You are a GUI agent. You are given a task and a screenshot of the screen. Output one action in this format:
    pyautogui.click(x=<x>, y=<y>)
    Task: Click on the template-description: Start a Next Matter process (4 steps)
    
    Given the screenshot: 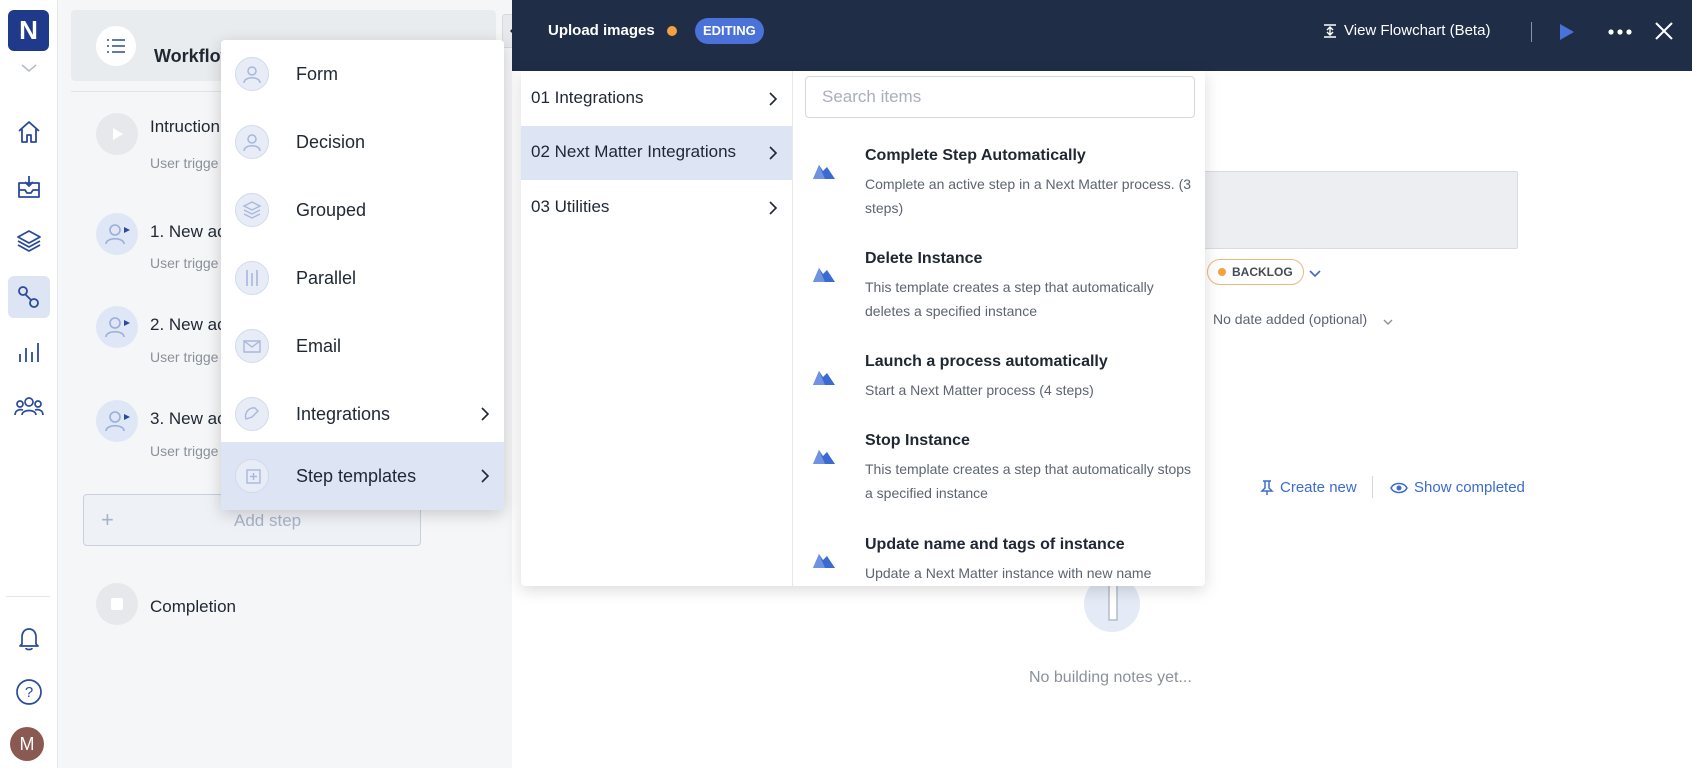 What is the action you would take?
    pyautogui.click(x=979, y=390)
    